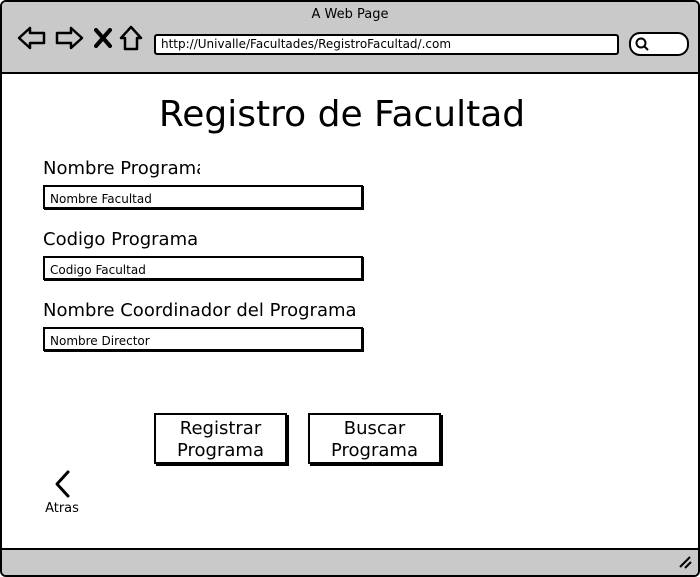 This screenshot has width=700, height=577. I want to click on window-title: A Web Page, so click(350, 14).